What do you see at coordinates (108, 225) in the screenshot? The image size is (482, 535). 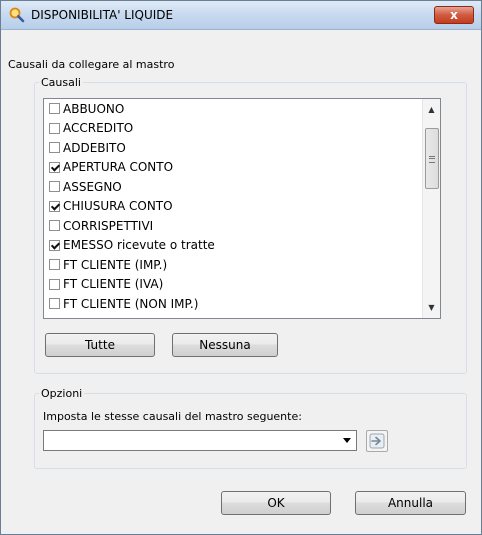 I see `list-item-label: CORRISPETTIVI` at bounding box center [108, 225].